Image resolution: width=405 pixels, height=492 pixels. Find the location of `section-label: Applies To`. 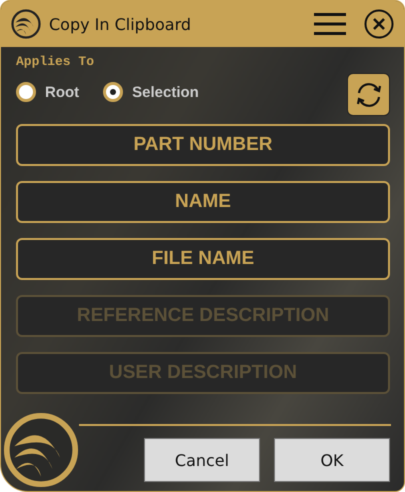

section-label: Applies To is located at coordinates (56, 61).